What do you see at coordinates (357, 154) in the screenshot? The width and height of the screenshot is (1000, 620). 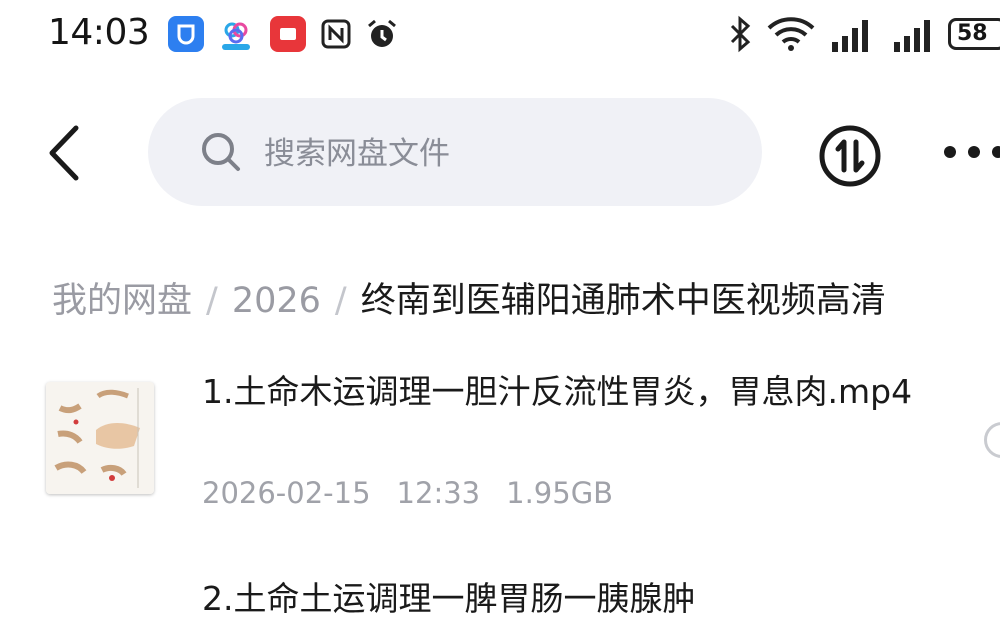 I see `search-placeholder: 搜索网盘文件` at bounding box center [357, 154].